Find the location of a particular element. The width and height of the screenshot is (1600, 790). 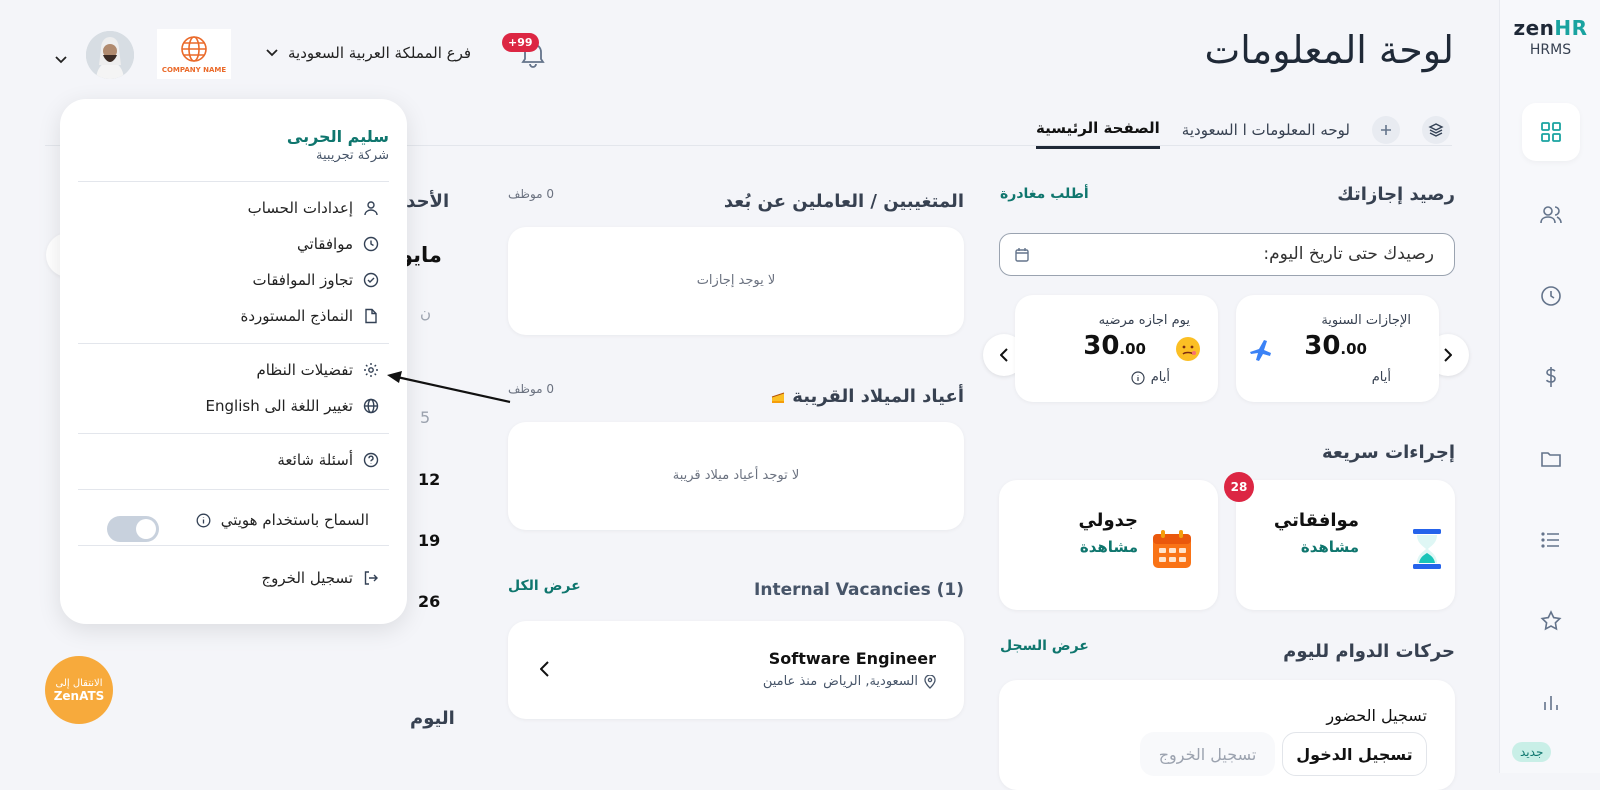

sidebar-item-payroll is located at coordinates (1551, 377).